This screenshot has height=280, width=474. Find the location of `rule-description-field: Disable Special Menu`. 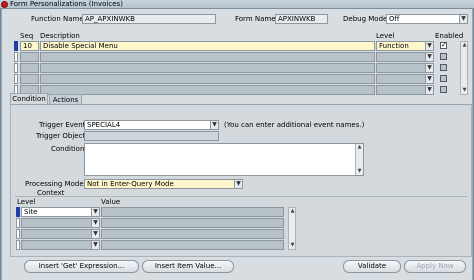

rule-description-field: Disable Special Menu is located at coordinates (207, 46).